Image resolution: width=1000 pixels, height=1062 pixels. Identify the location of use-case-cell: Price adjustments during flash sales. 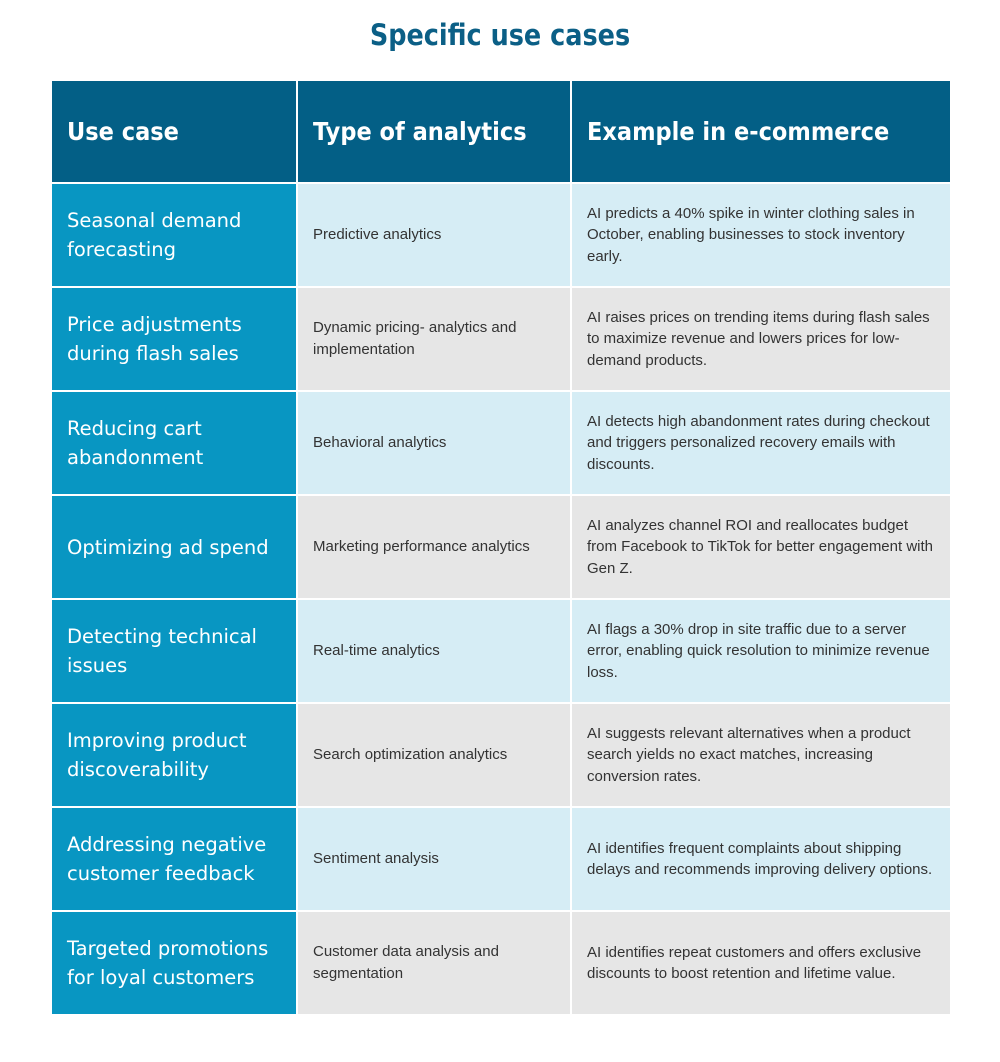
(174, 339).